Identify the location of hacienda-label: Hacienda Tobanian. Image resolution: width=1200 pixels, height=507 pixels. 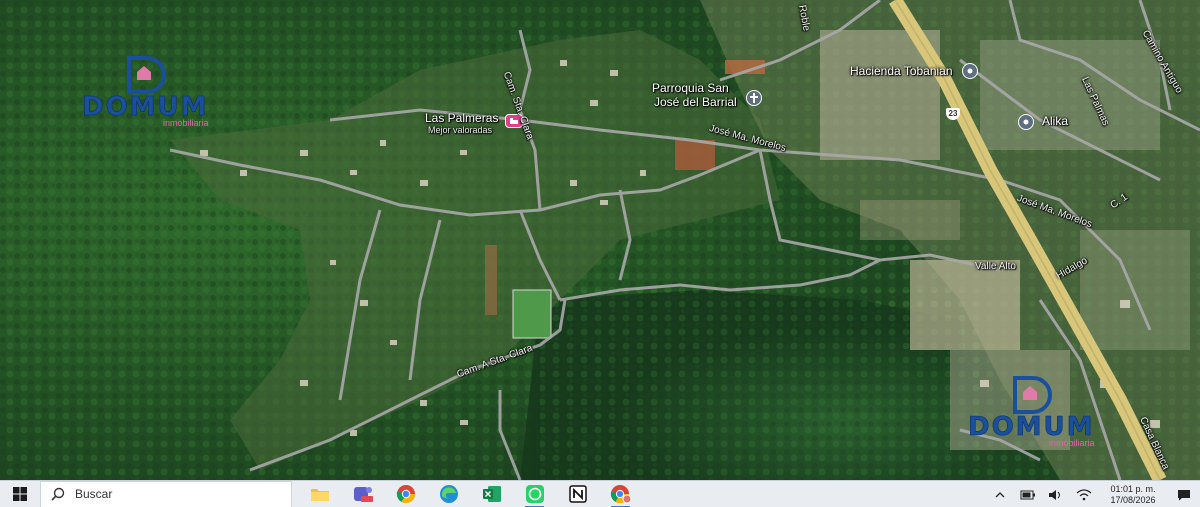
(901, 71).